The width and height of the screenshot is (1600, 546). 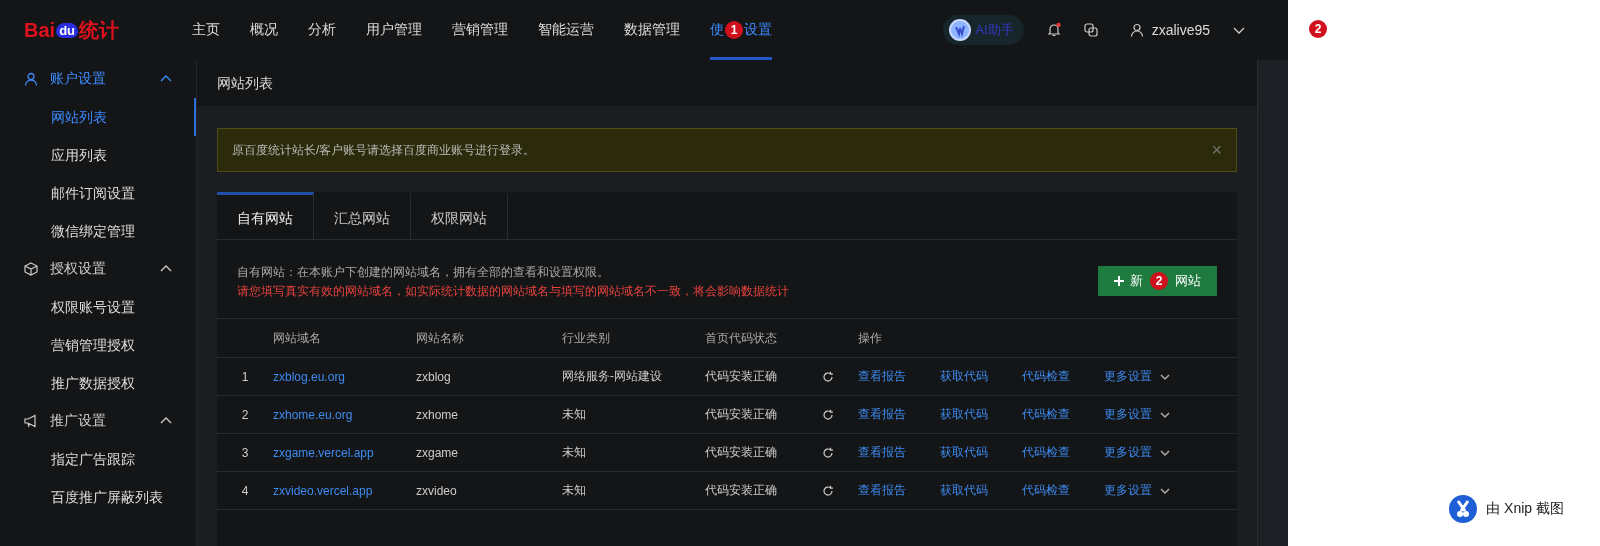 I want to click on domain-link: zxblog.eu.org, so click(x=344, y=376).